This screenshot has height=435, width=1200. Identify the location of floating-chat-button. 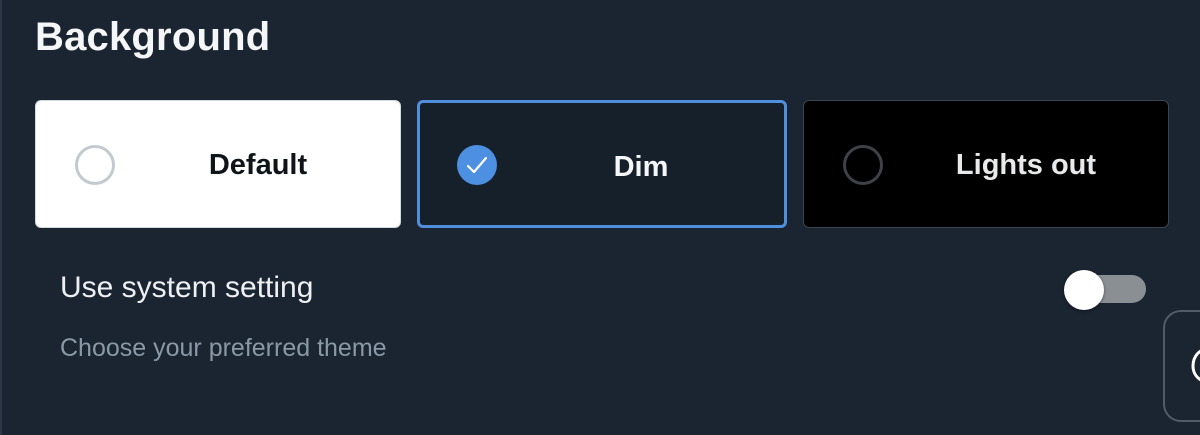
(1181, 366).